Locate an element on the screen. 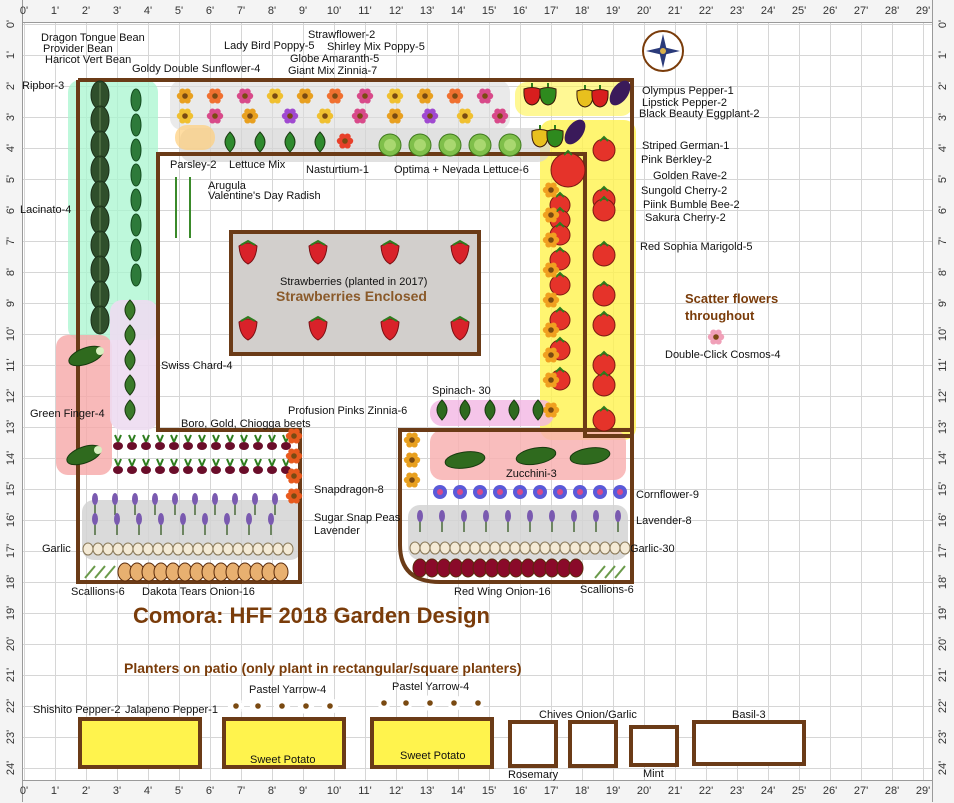 The image size is (954, 803). label-black-beauty: Black Beauty Eggplant-2 is located at coordinates (699, 114).